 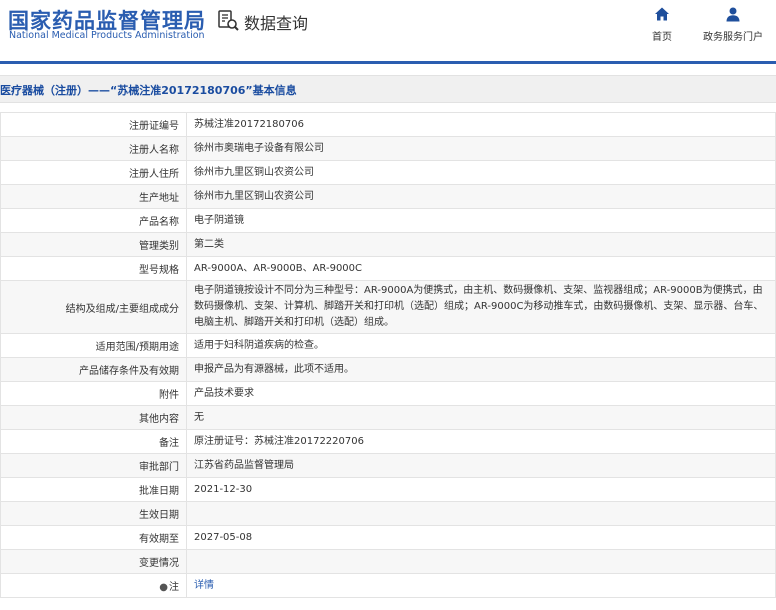 What do you see at coordinates (481, 124) in the screenshot?
I see `field-value: 苏械注准20172180706` at bounding box center [481, 124].